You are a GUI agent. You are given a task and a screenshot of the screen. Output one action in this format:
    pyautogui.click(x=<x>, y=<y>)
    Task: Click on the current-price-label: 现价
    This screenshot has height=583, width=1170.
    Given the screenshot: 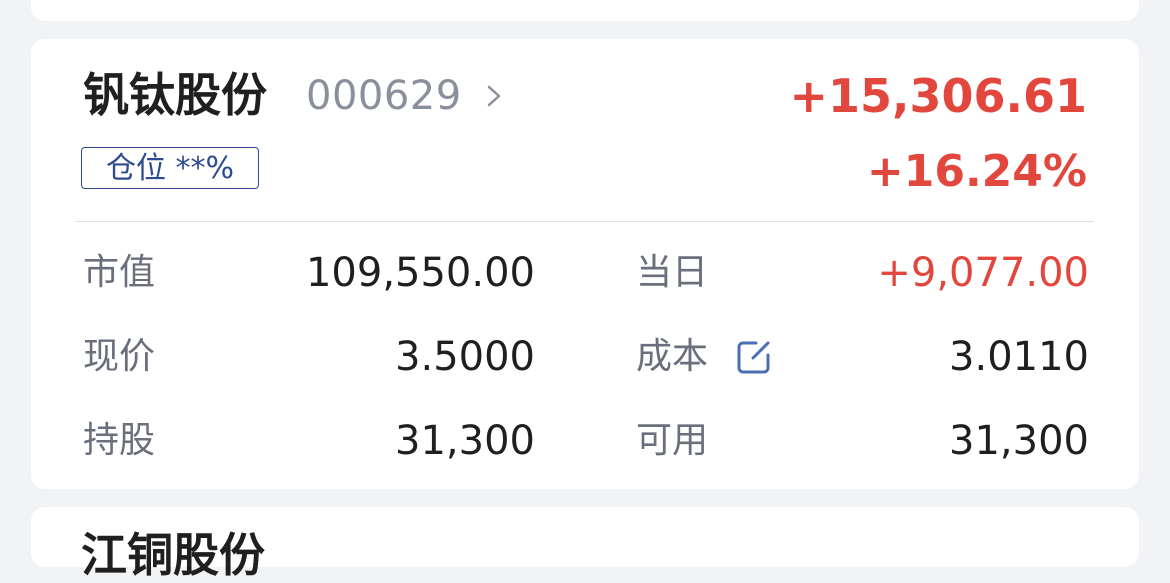 What is the action you would take?
    pyautogui.click(x=119, y=356)
    